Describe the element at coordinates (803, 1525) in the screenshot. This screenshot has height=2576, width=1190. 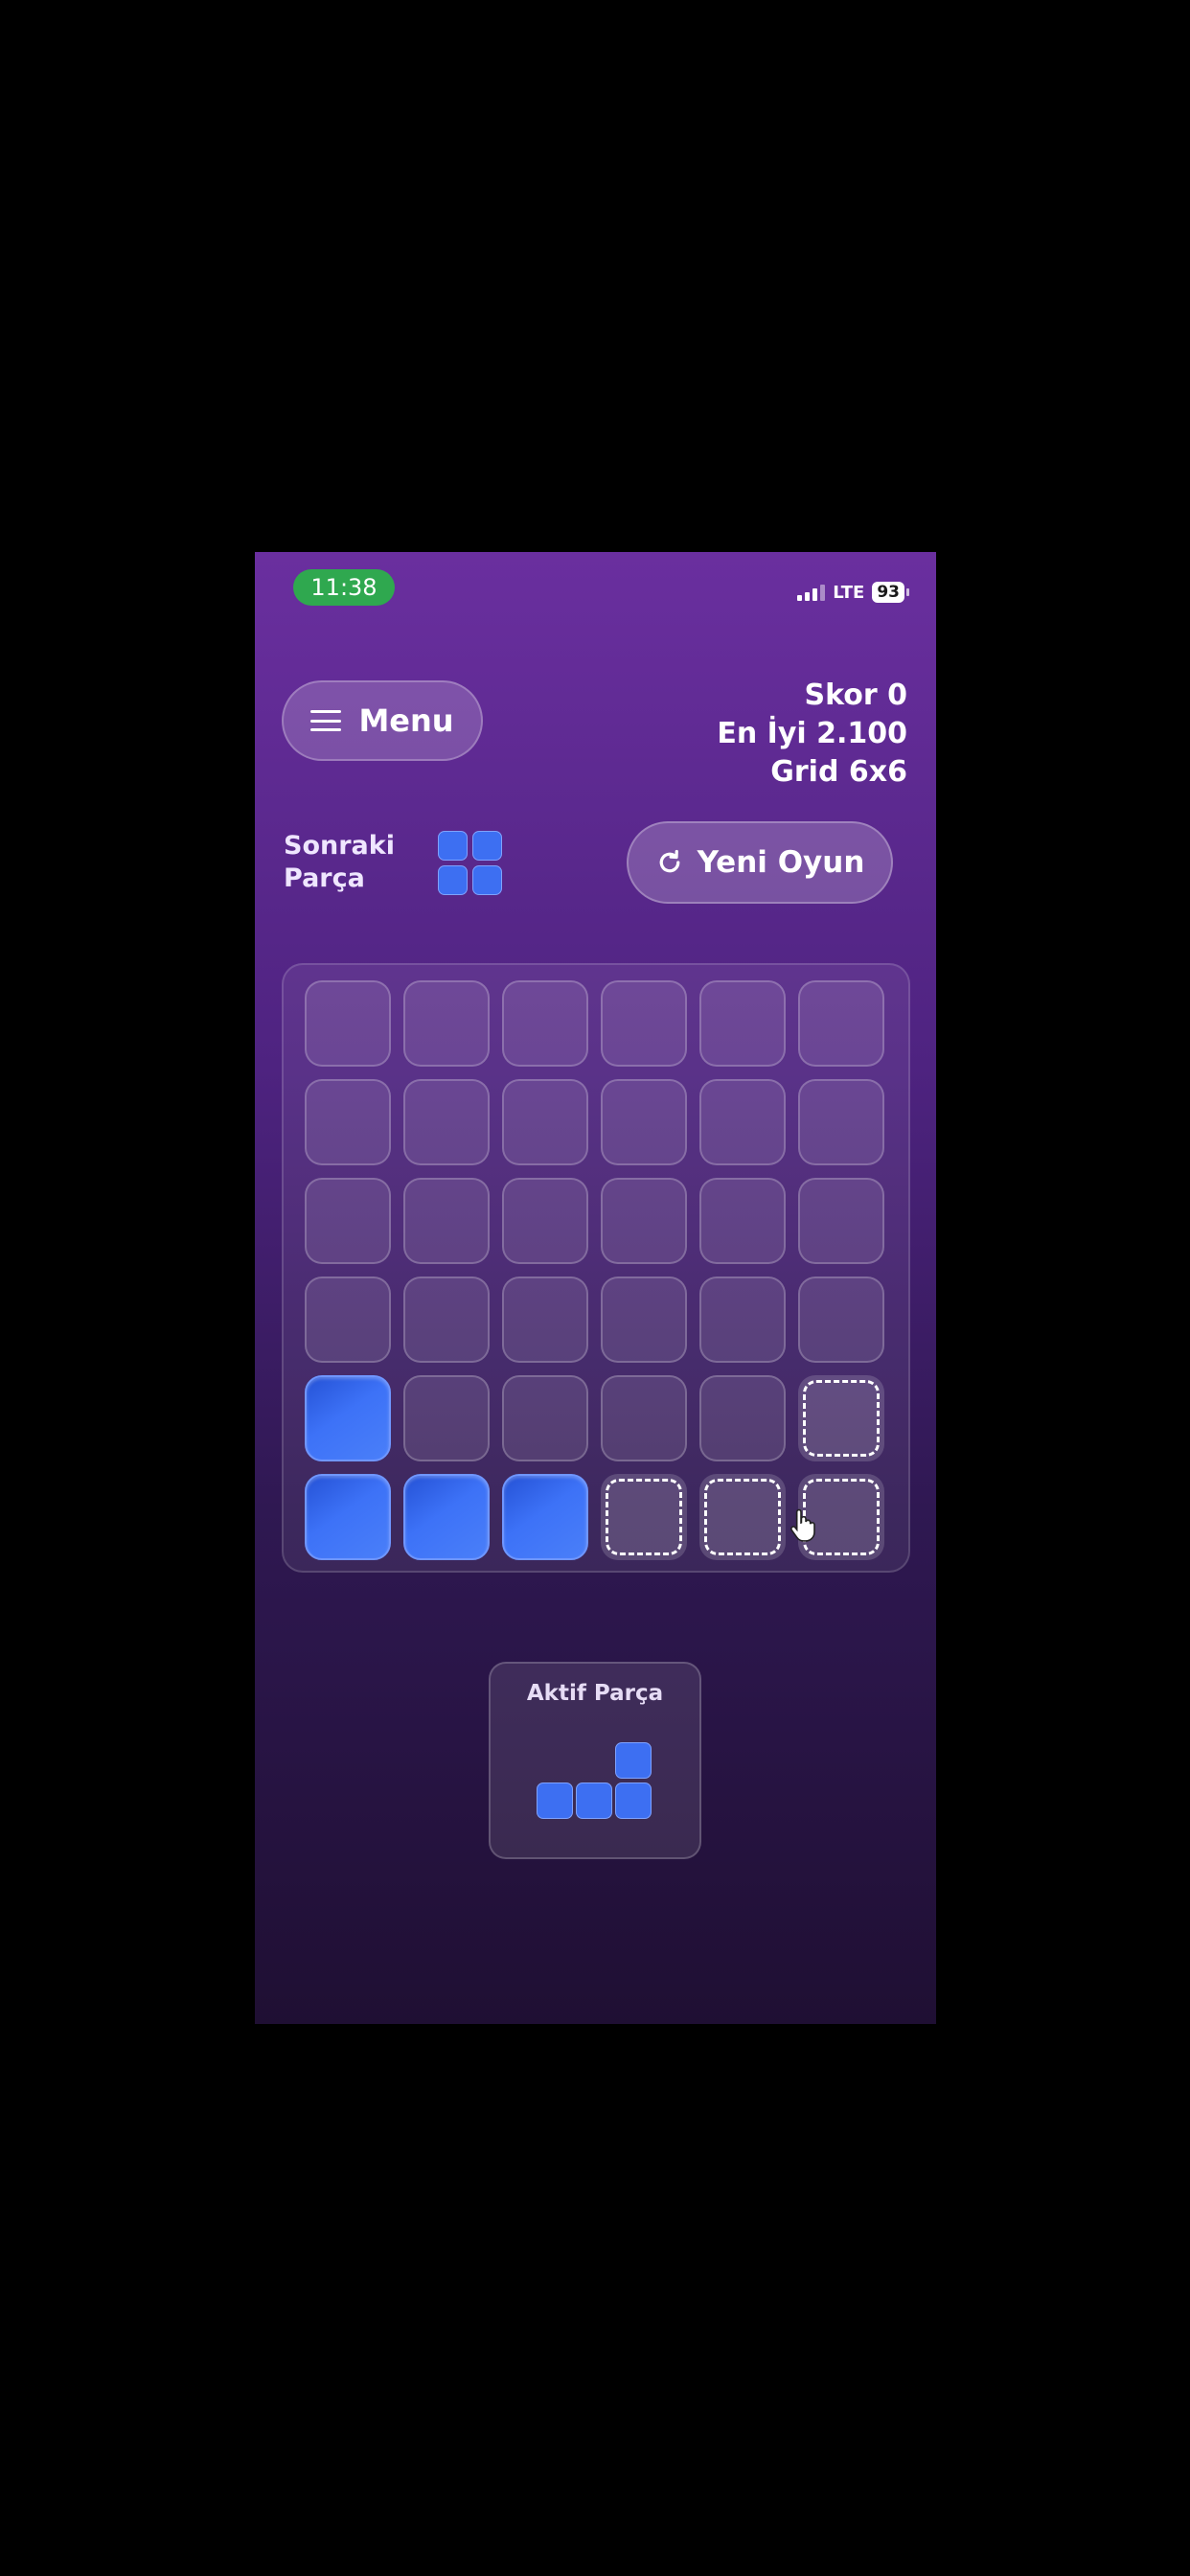
I see `hand-cursor-icon` at that location.